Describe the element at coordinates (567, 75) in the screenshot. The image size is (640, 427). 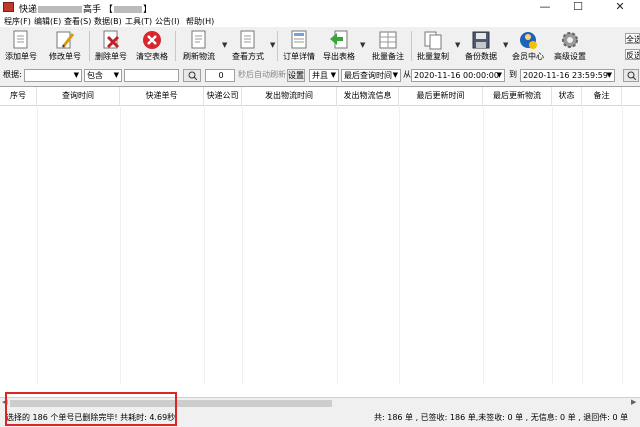
I see `to-date-picker: 2020-11-16 23:59:59 ▼` at that location.